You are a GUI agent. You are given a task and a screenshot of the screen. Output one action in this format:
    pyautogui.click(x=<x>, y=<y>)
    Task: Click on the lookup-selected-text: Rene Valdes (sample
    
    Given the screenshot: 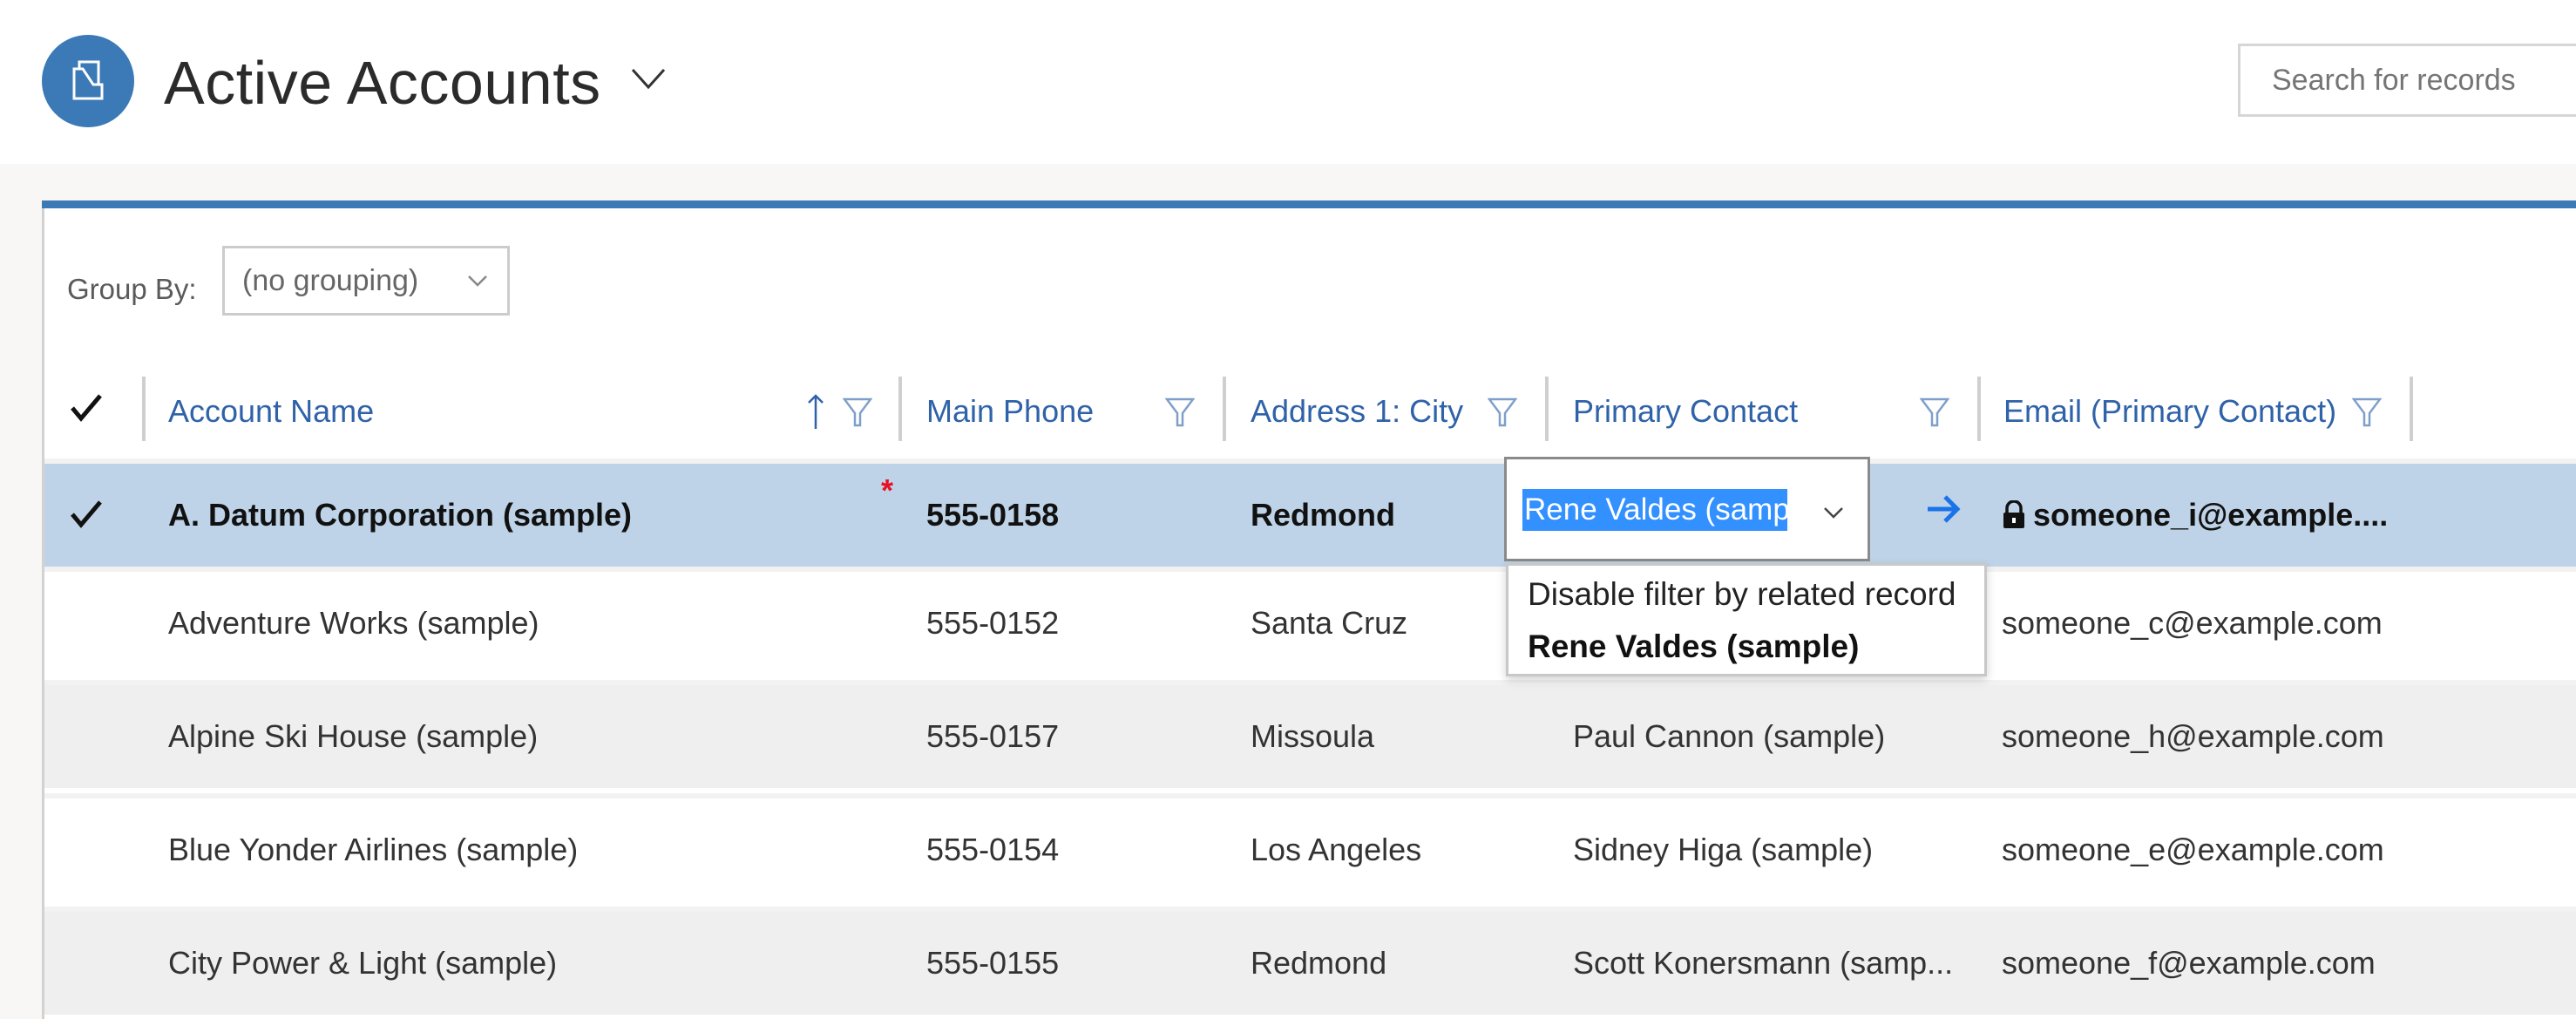 What is the action you would take?
    pyautogui.click(x=1655, y=510)
    